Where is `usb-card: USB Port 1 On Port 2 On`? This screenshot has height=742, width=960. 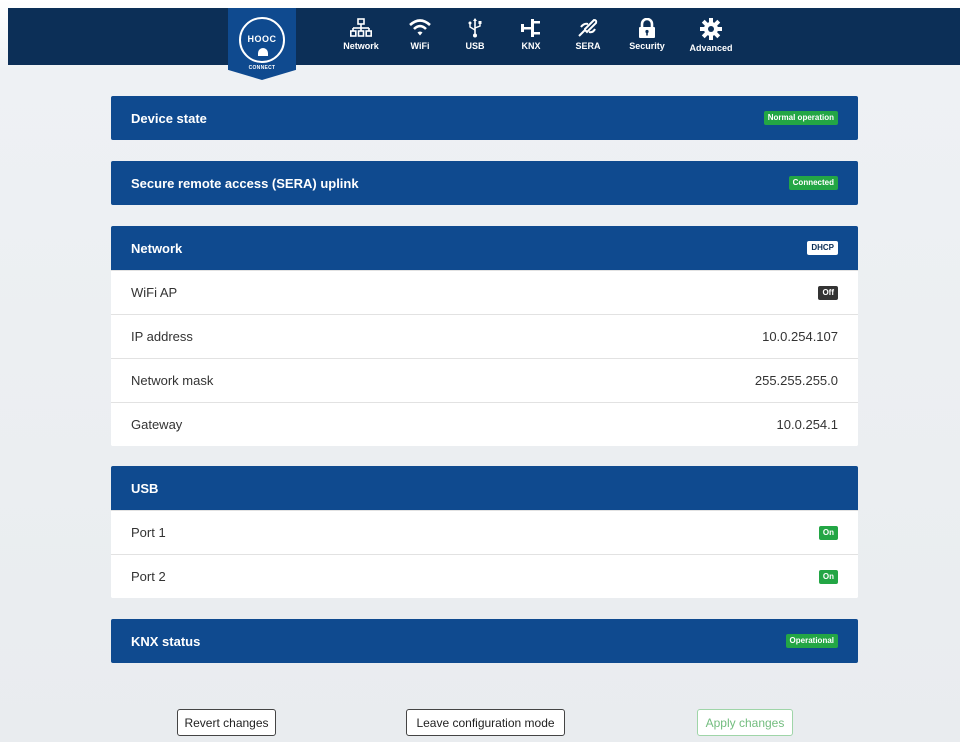 usb-card: USB Port 1 On Port 2 On is located at coordinates (484, 532).